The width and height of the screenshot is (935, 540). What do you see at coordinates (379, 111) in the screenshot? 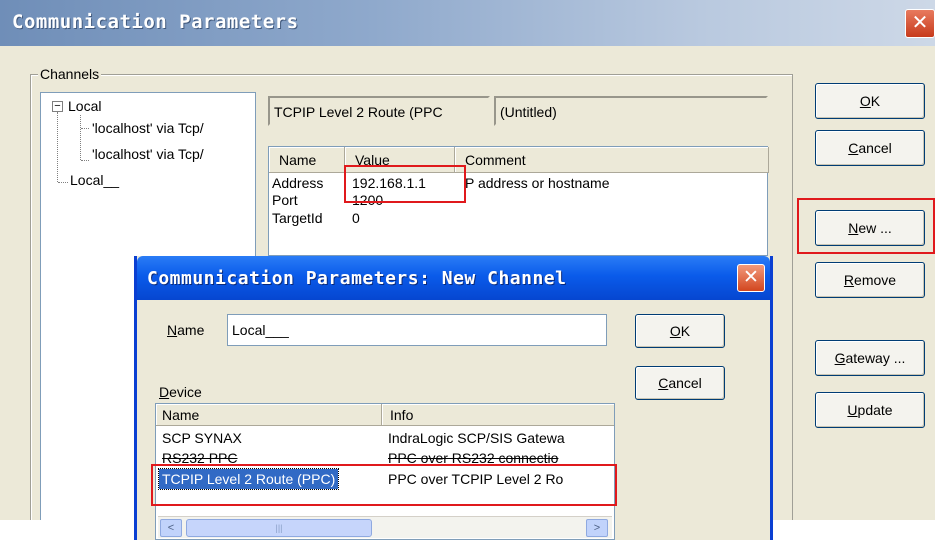
I see `channel-type-field: TCPIP Level 2 Route (PPC` at bounding box center [379, 111].